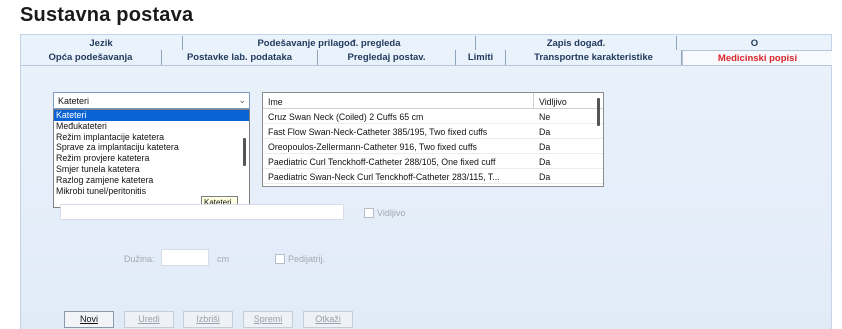 The height and width of the screenshot is (329, 842). Describe the element at coordinates (151, 126) in the screenshot. I see `dropdown-option: Međukateteri` at that location.